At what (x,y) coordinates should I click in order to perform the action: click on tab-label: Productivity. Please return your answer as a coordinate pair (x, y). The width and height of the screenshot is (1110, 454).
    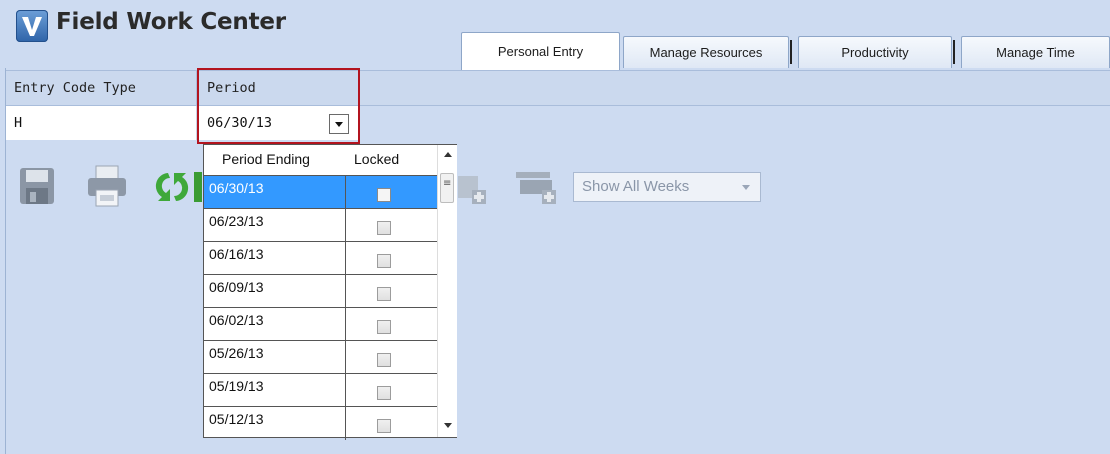
    Looking at the image, I should click on (875, 52).